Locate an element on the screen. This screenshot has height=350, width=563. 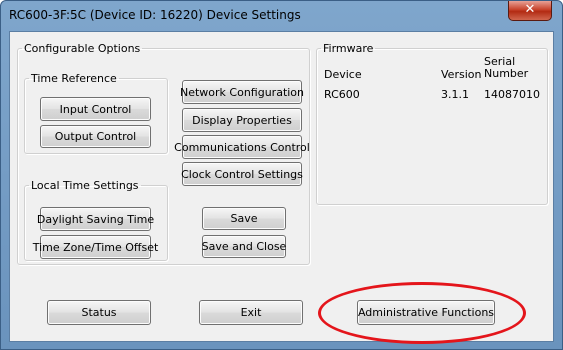
firmware-device-value: RC600 is located at coordinates (342, 94).